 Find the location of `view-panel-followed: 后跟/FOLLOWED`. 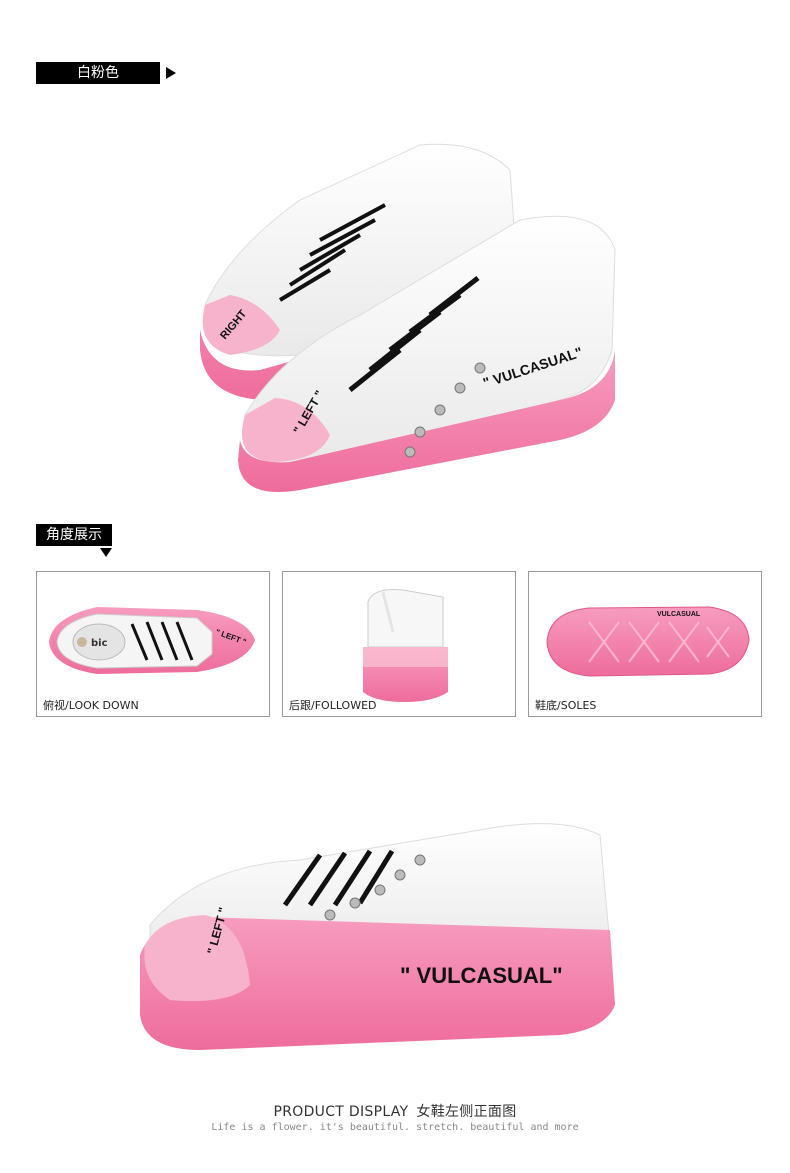

view-panel-followed: 后跟/FOLLOWED is located at coordinates (399, 644).